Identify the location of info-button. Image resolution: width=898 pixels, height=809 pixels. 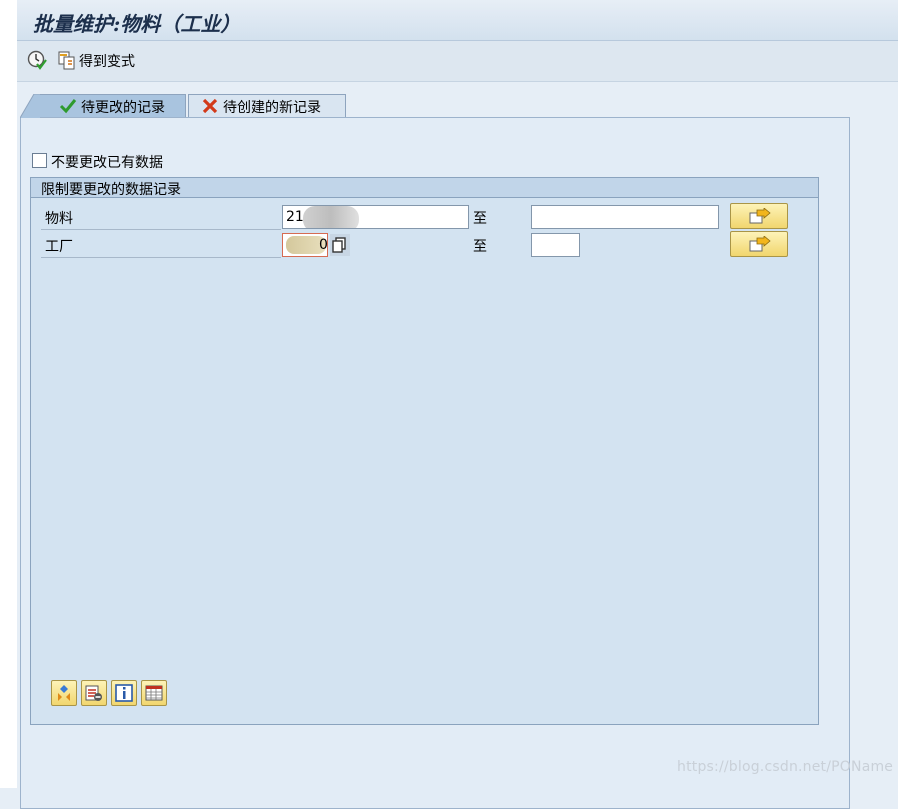
(124, 693).